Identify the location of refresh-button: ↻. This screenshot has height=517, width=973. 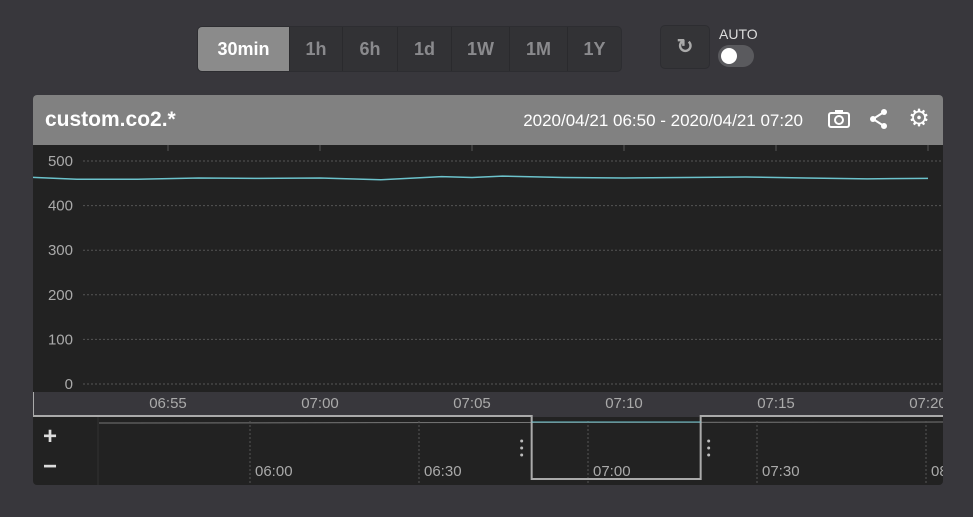
(685, 47).